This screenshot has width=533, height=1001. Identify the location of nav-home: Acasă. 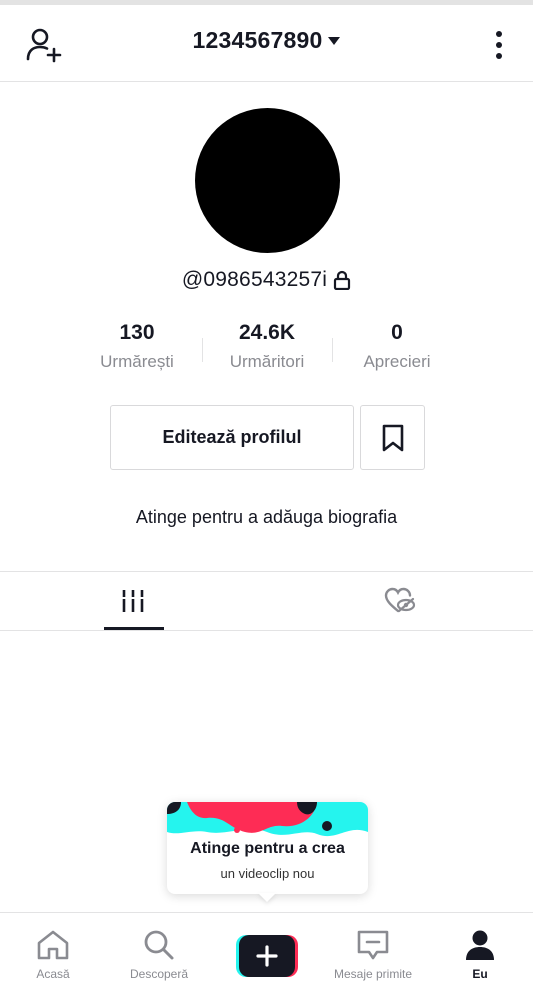
(53, 957).